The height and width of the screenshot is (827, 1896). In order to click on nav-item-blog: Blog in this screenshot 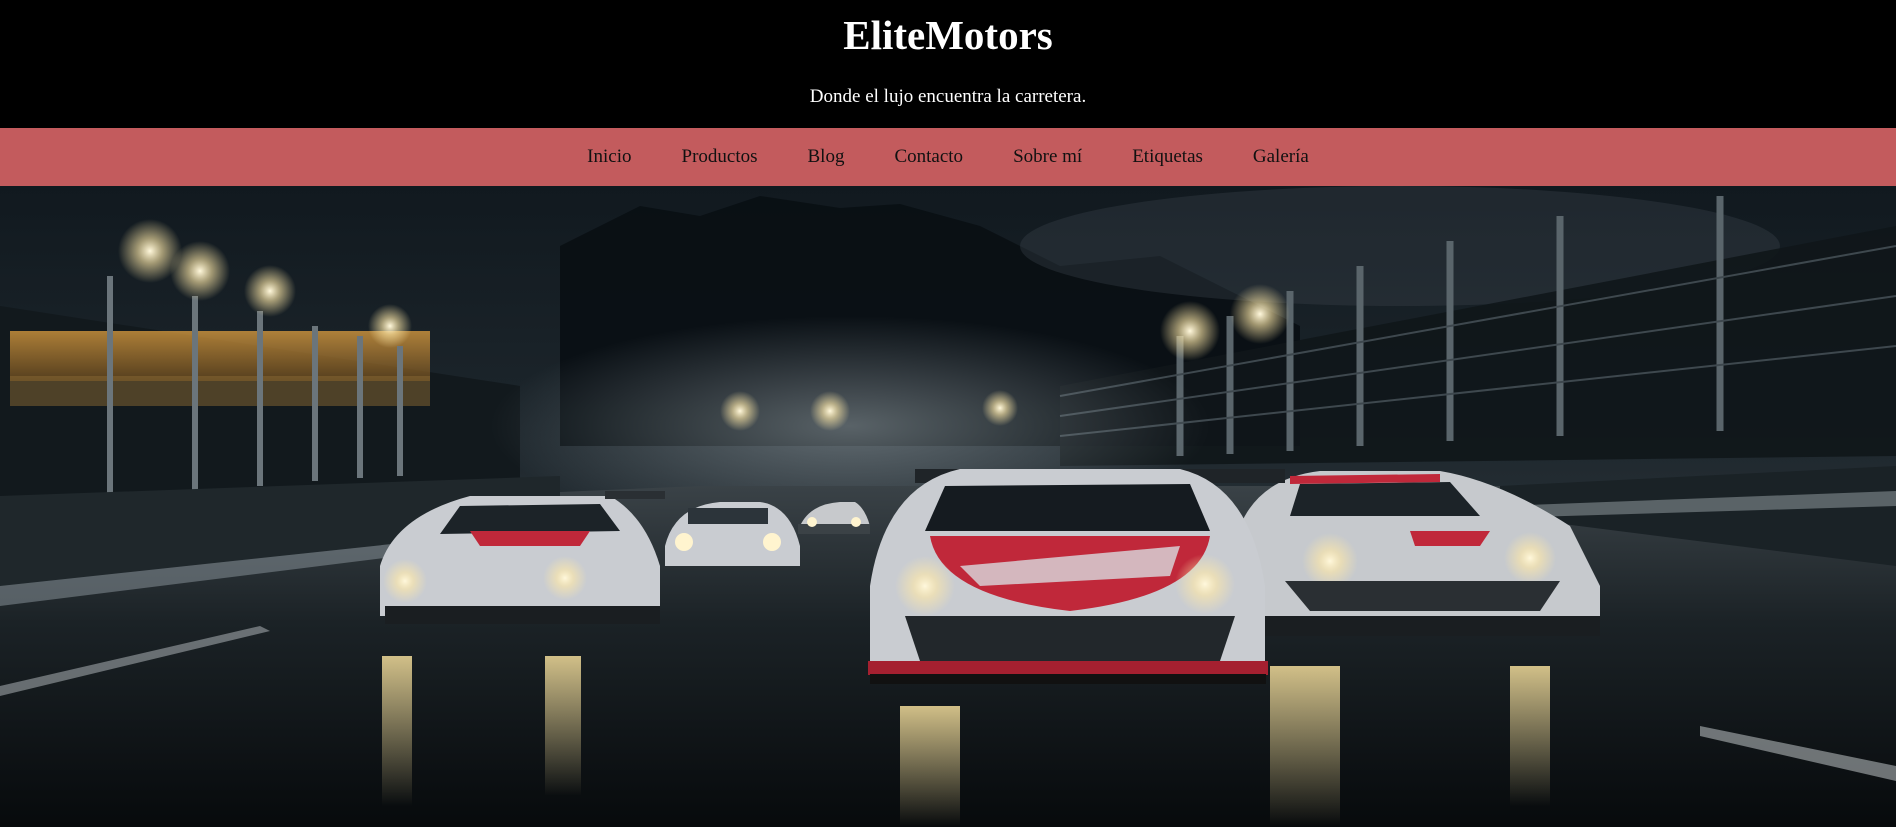, I will do `click(826, 157)`.